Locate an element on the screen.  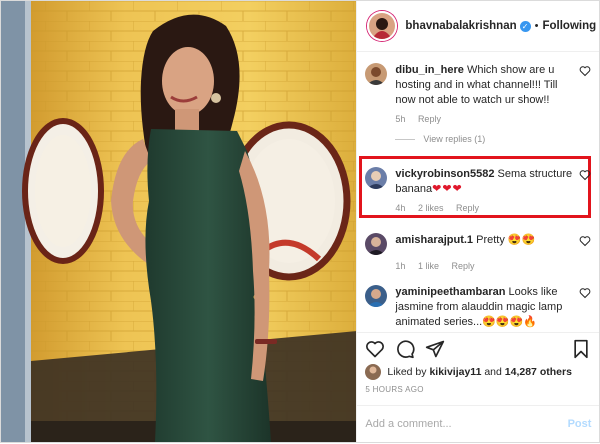
comment-likes: 1 like is located at coordinates (428, 266).